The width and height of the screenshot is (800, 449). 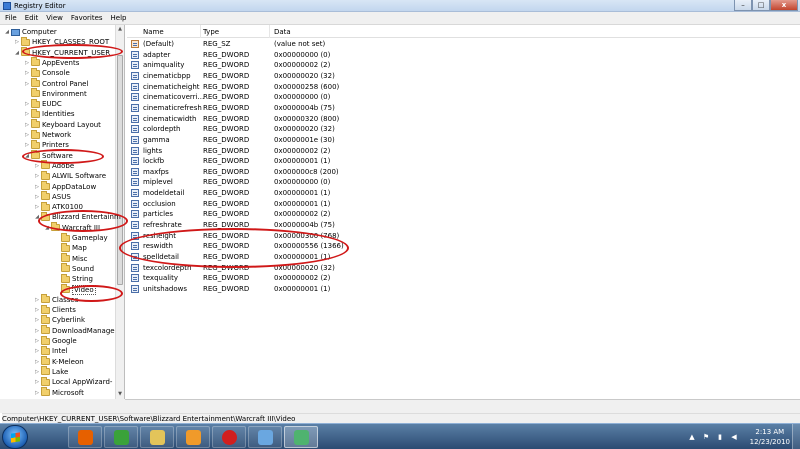 I want to click on value-row: reswidth REG_DWORD 0x00000556 (1366), so click(x=463, y=246).